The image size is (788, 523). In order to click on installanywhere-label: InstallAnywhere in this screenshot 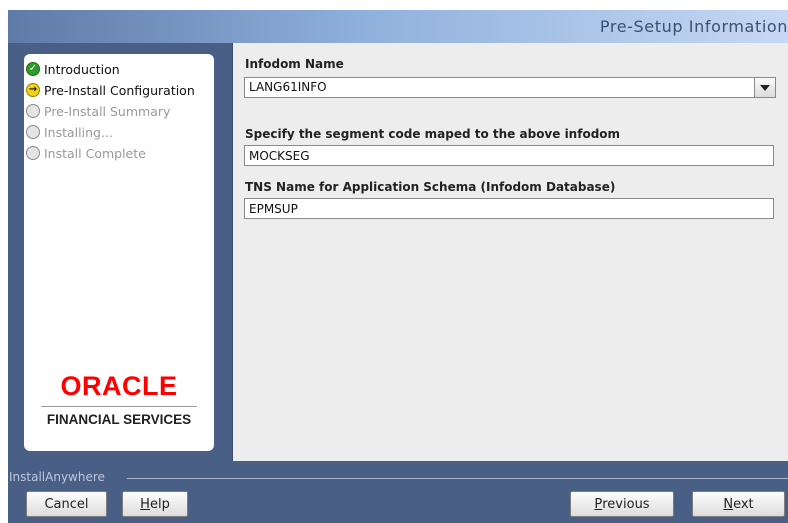, I will do `click(57, 477)`.